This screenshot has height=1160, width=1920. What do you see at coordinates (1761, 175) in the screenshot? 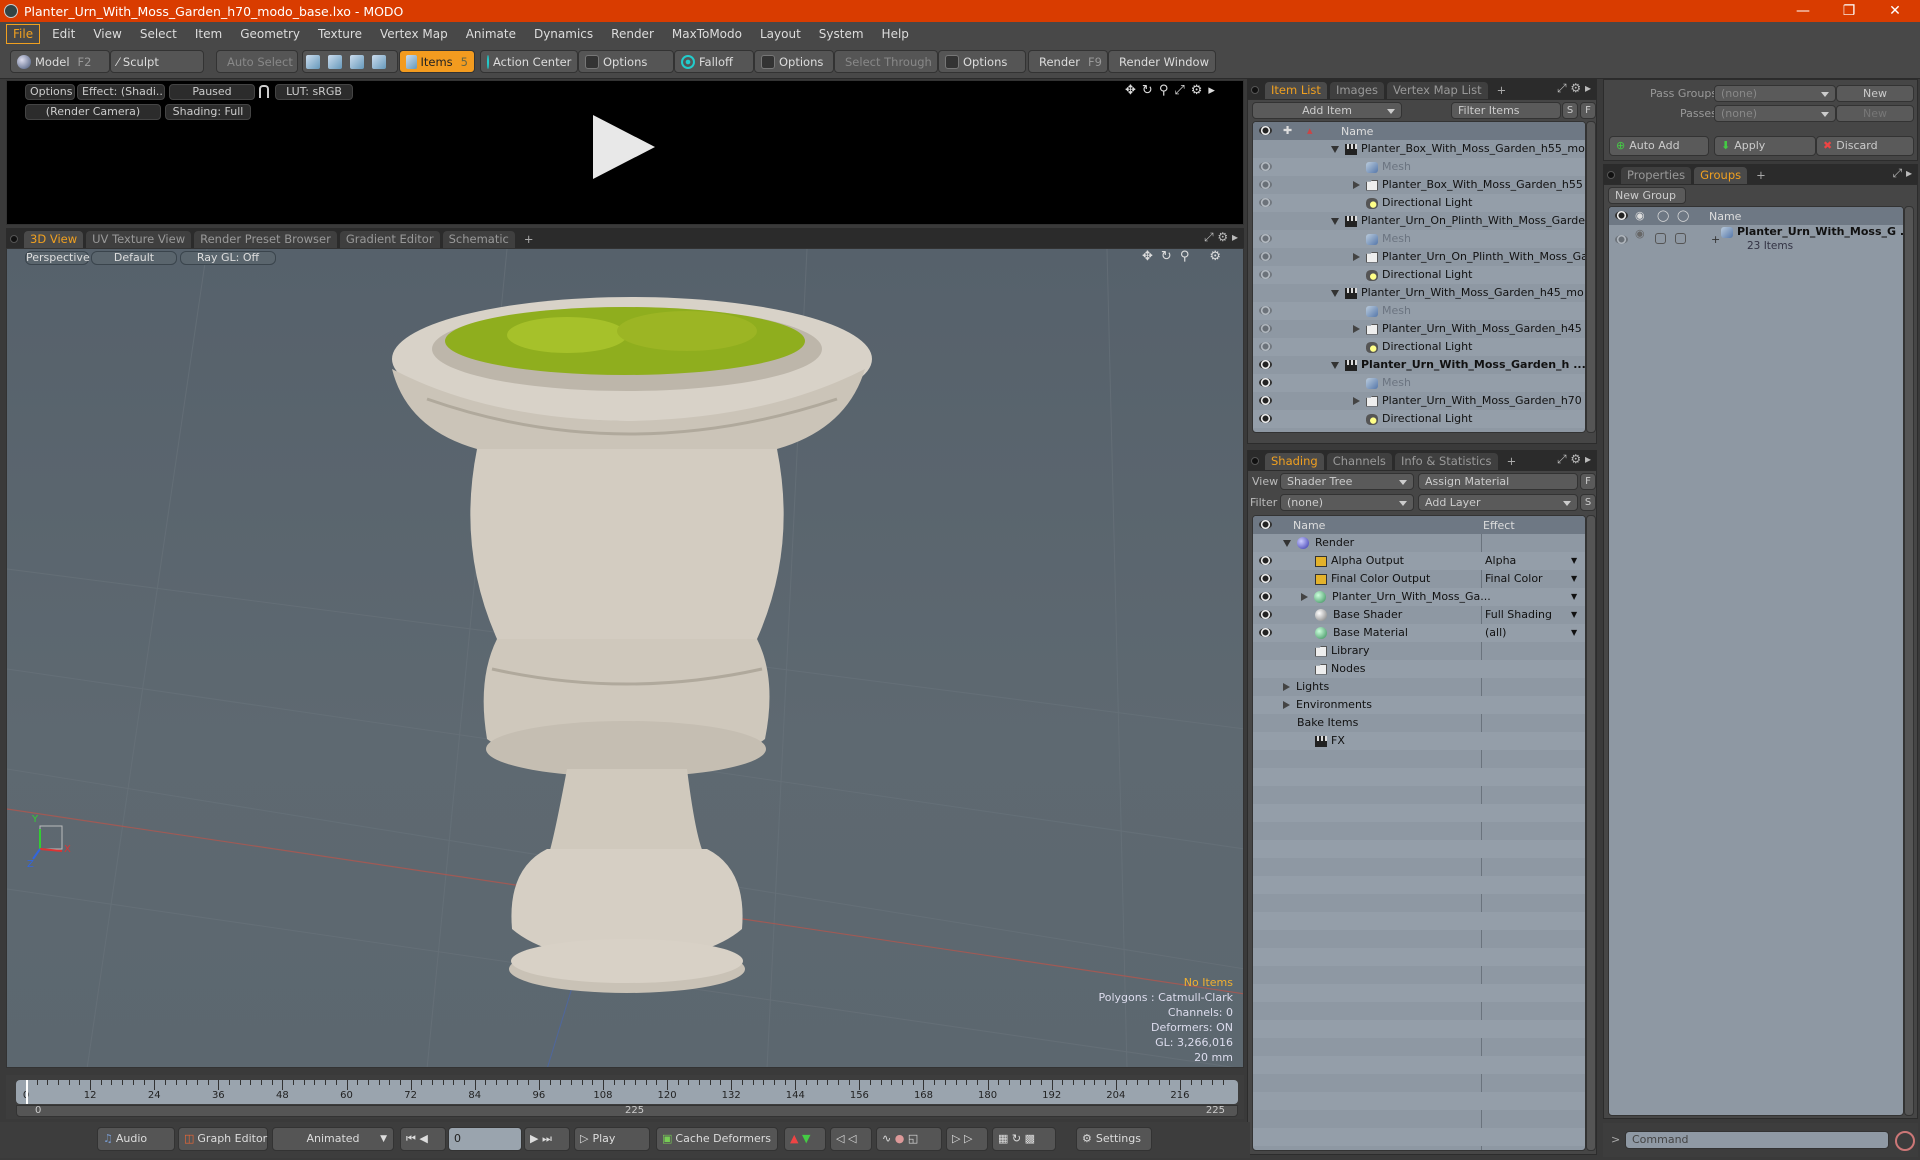
I see `add-tab-button: +` at bounding box center [1761, 175].